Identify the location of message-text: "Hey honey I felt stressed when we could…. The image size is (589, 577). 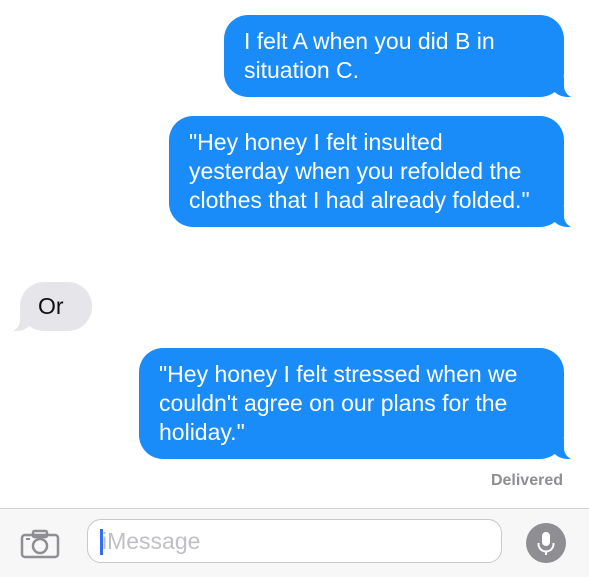
(338, 403).